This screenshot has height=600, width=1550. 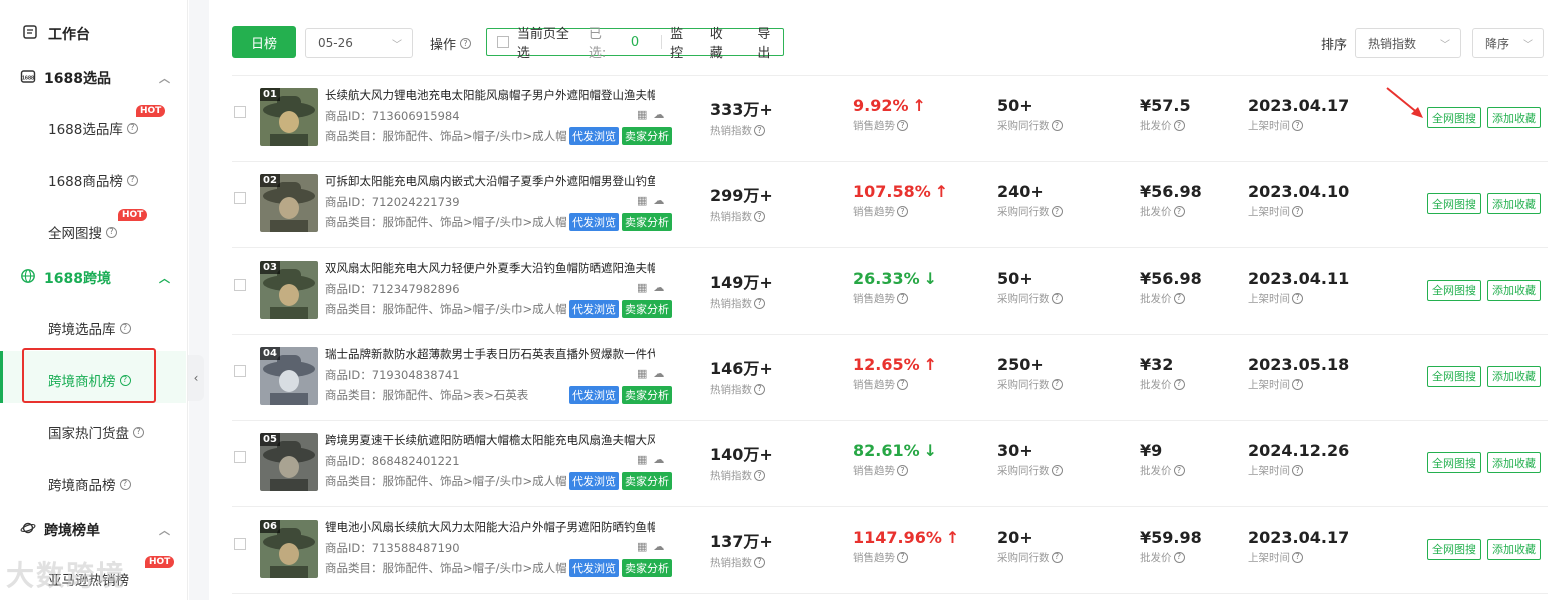 I want to click on product-thumbnail: 04, so click(x=289, y=375).